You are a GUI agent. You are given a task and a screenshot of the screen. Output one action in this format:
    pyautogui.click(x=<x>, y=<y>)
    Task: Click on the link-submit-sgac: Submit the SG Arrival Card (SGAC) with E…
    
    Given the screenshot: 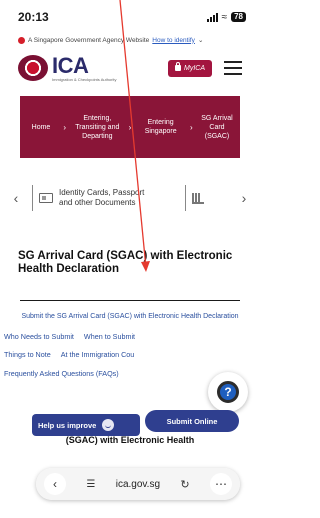 What is the action you would take?
    pyautogui.click(x=130, y=317)
    